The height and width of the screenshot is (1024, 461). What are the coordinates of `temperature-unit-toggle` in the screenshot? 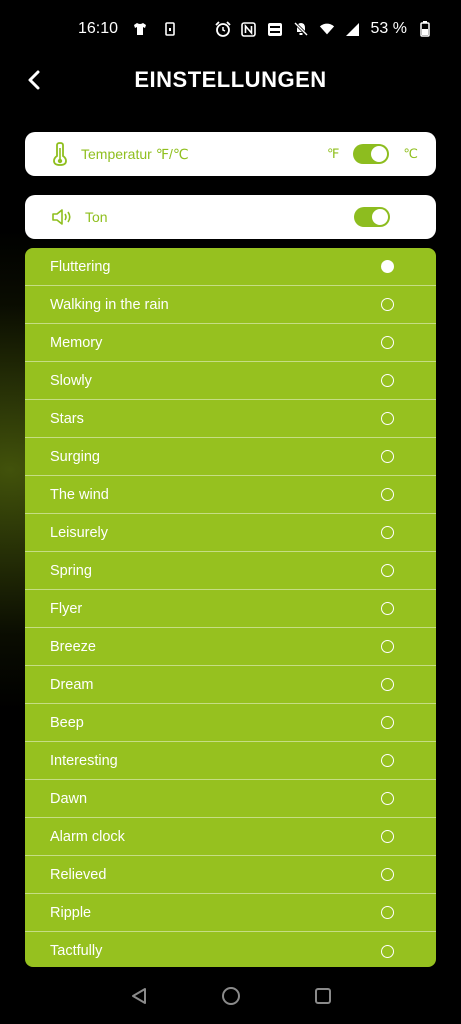 It's located at (371, 154).